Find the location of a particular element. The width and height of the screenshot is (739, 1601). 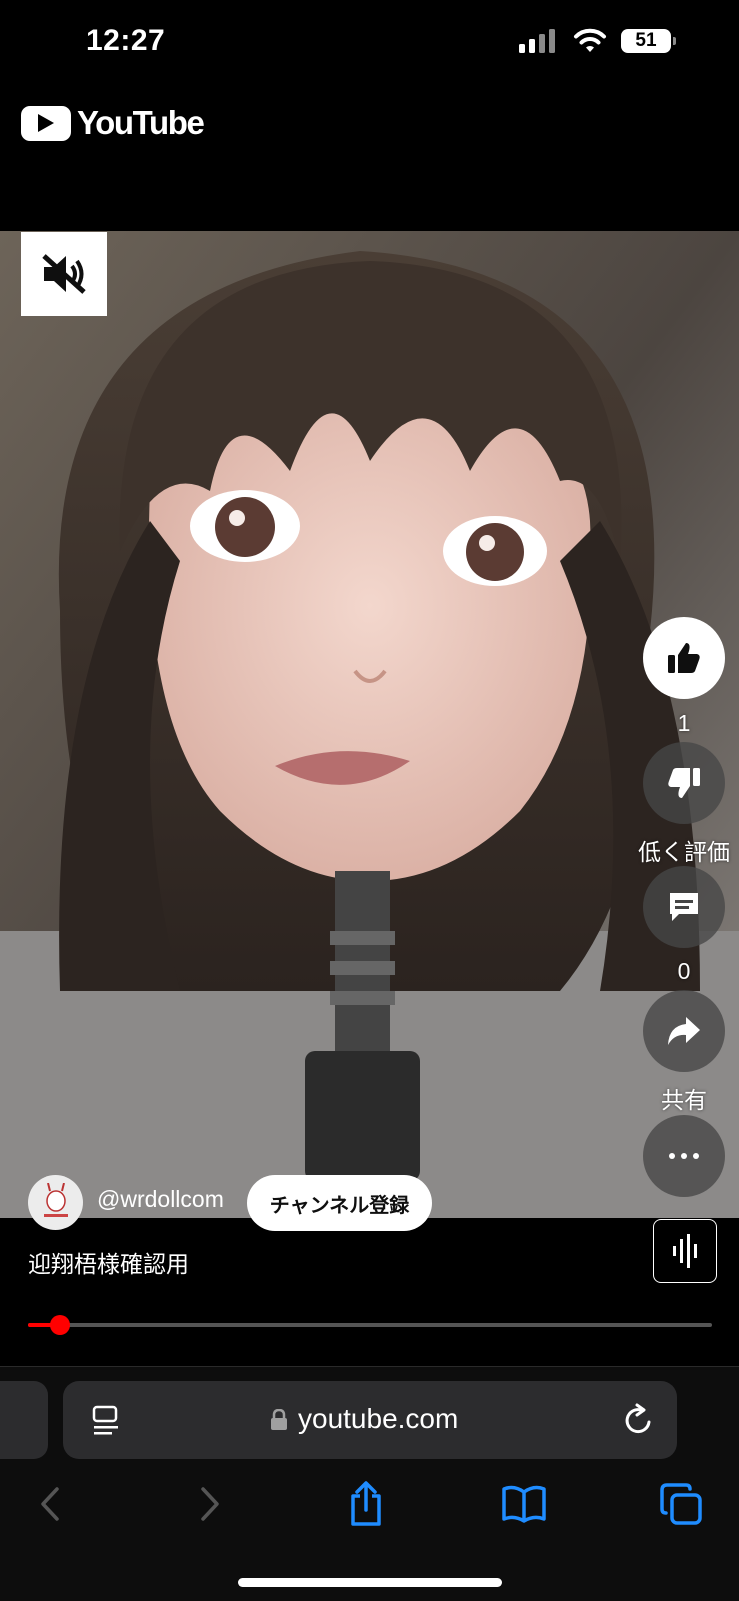

progress-scrubber is located at coordinates (60, 1325).